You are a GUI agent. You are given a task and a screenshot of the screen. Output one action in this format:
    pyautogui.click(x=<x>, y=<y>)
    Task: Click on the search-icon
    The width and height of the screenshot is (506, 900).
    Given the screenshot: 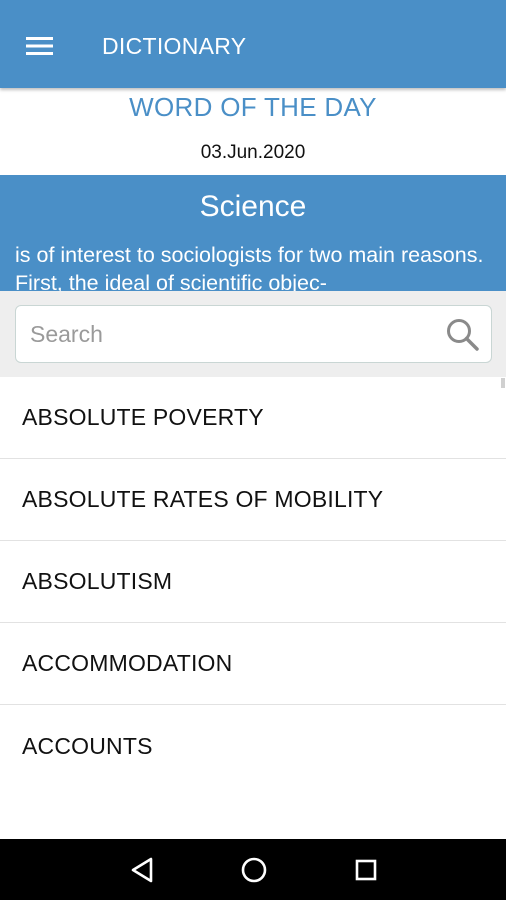 What is the action you would take?
    pyautogui.click(x=463, y=335)
    